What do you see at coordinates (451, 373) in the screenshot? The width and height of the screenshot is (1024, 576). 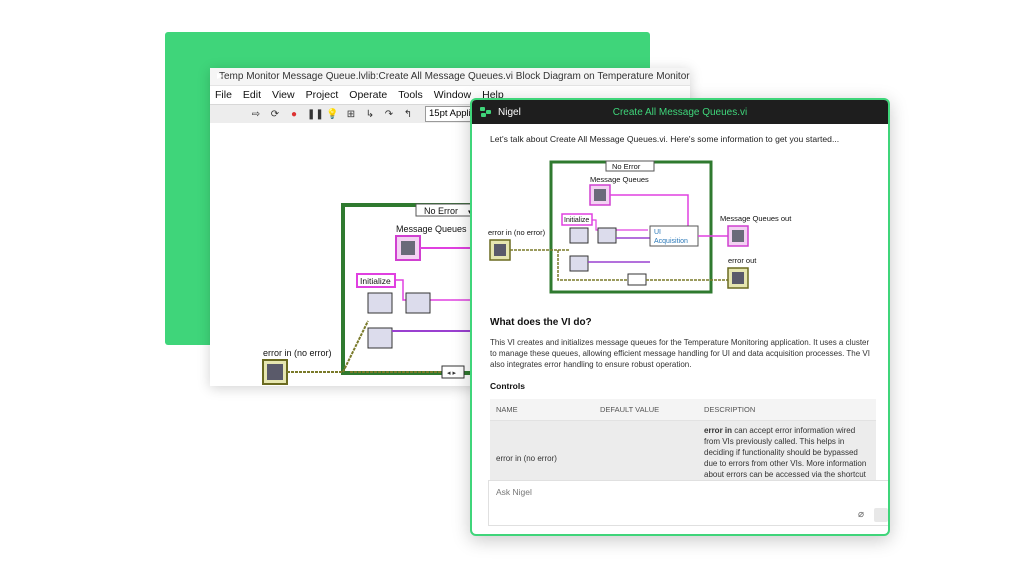 I see `merge-errors-icon: ◂ ▸` at bounding box center [451, 373].